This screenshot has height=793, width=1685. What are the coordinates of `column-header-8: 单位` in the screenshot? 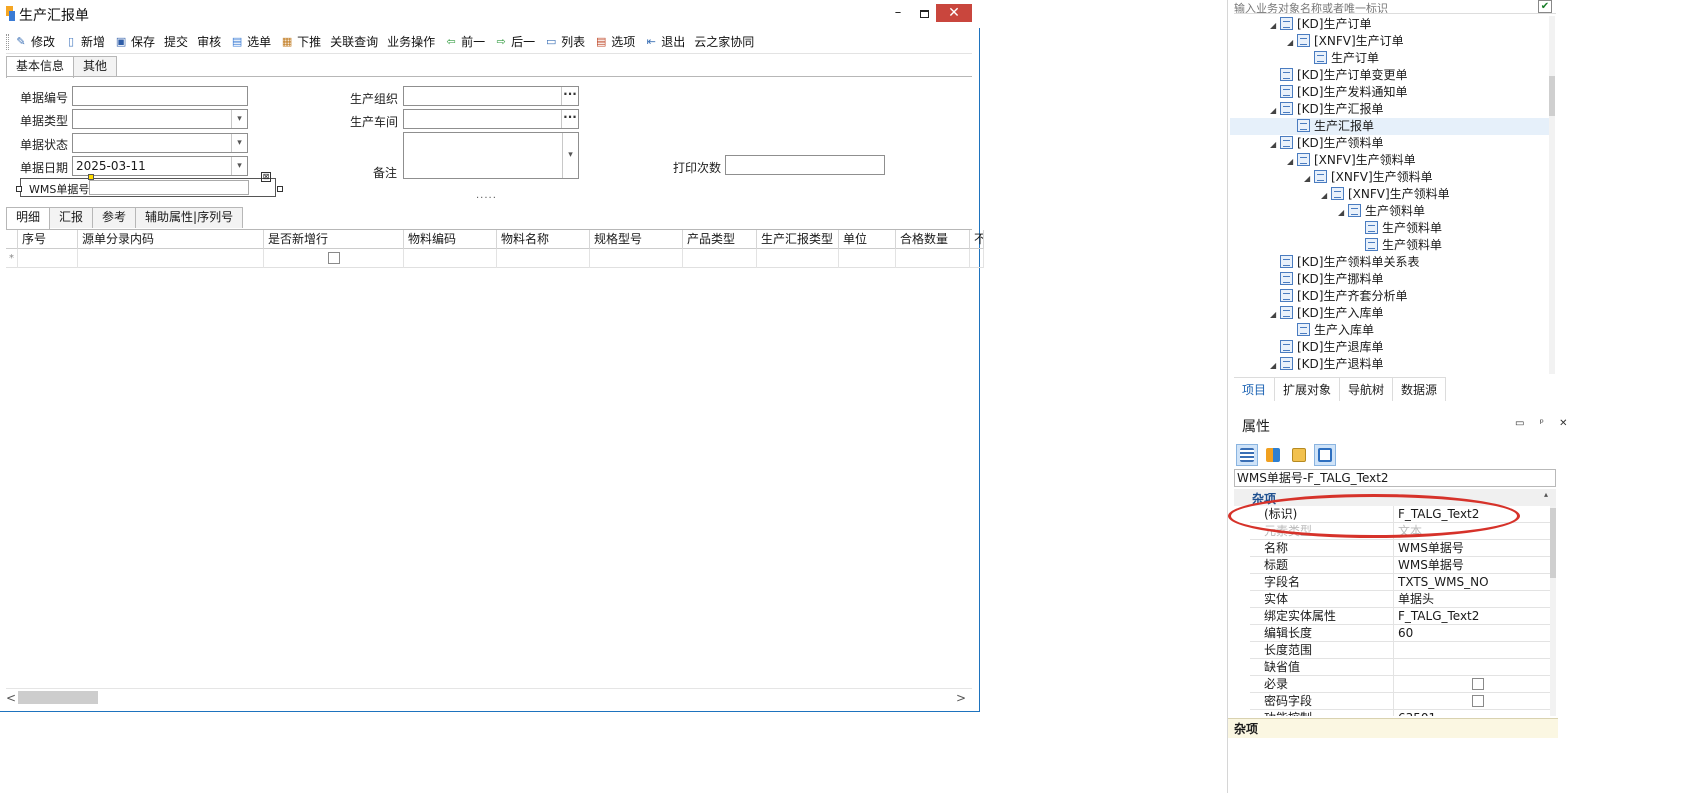 It's located at (867, 239).